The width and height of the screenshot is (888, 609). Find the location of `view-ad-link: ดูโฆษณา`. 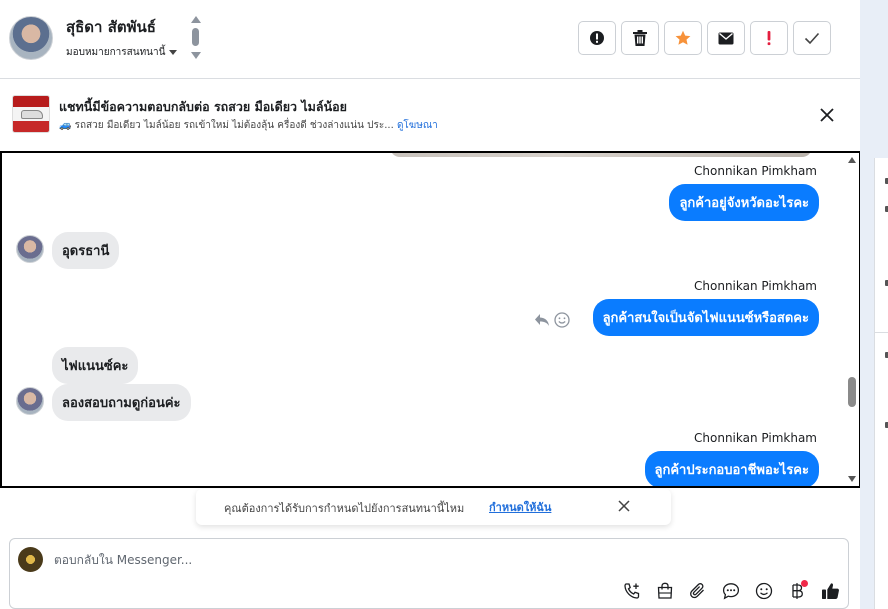

view-ad-link: ดูโฆษณา is located at coordinates (417, 125).